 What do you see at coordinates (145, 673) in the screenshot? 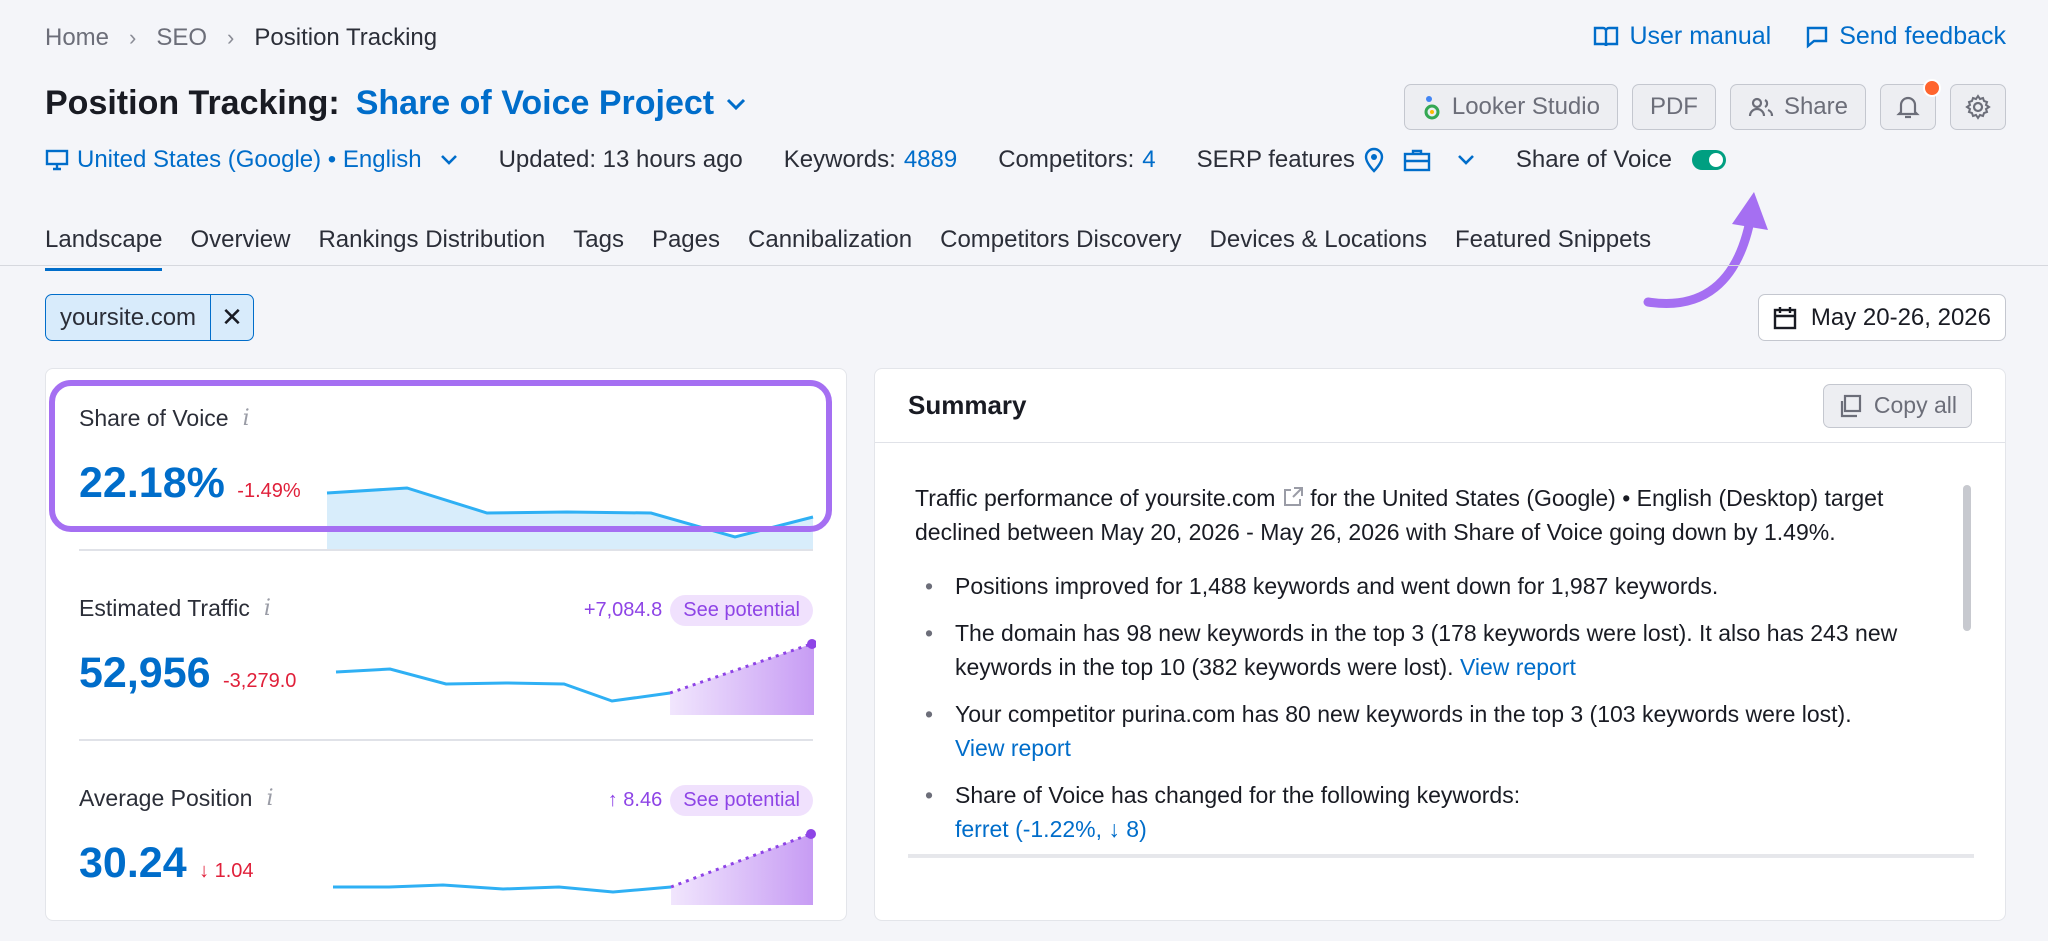
I see `traffic-value: 52,956` at bounding box center [145, 673].